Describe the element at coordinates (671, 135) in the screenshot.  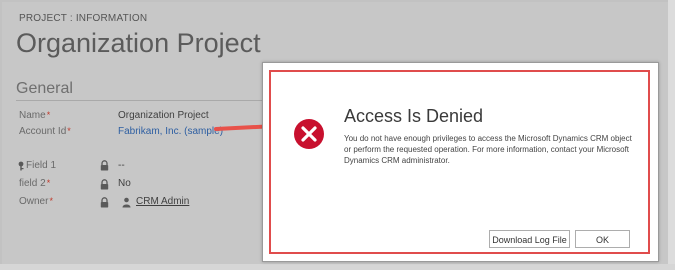
I see `window-edge-right` at that location.